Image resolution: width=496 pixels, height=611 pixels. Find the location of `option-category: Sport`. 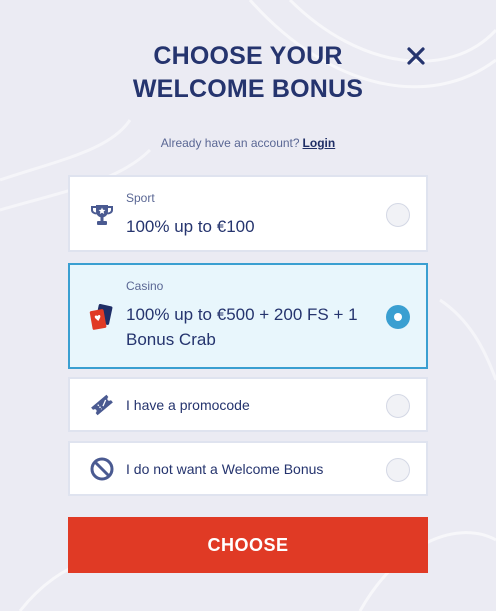

option-category: Sport is located at coordinates (140, 198).